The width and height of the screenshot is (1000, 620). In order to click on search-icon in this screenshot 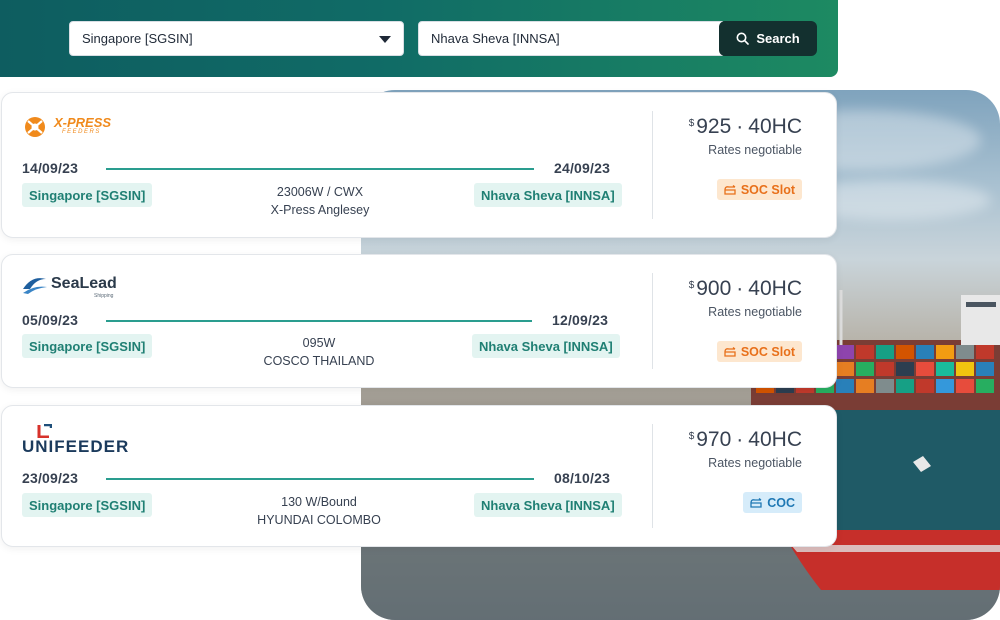, I will do `click(743, 38)`.